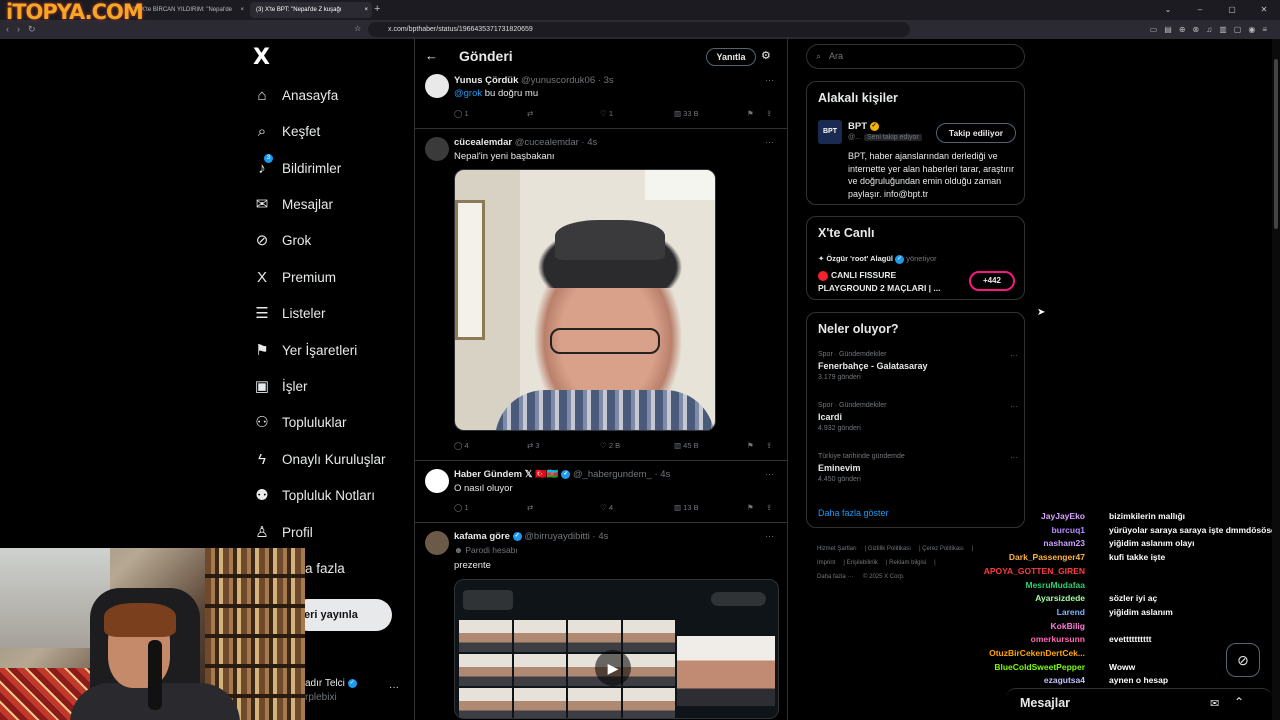 The width and height of the screenshot is (1280, 720). Describe the element at coordinates (1276, 144) in the screenshot. I see `scrollbar-thumb` at that location.